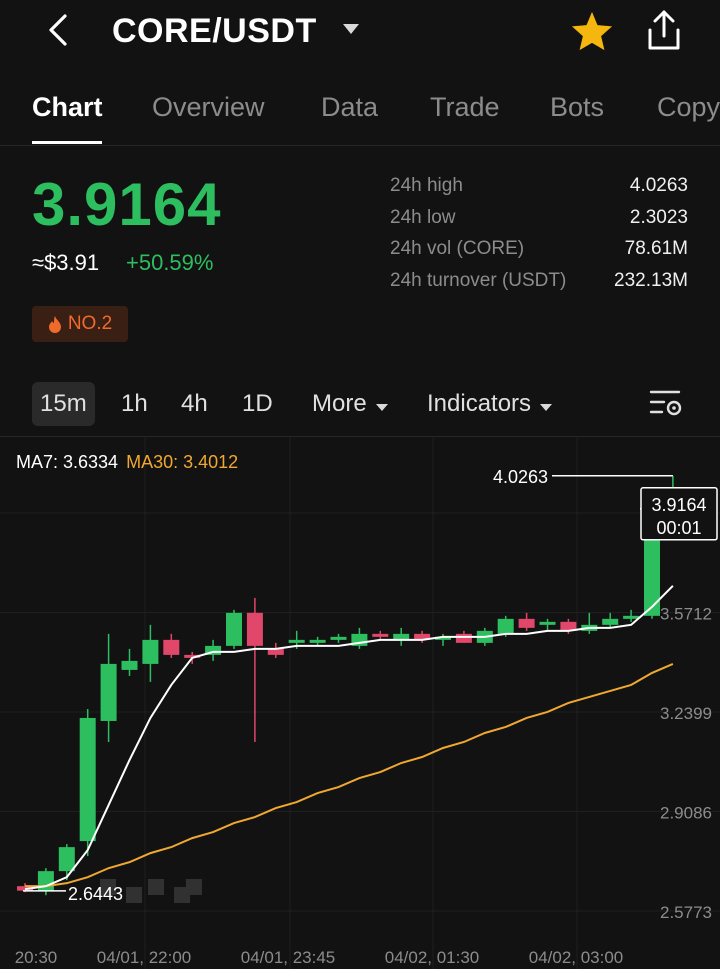  I want to click on last-price-tag: 3.9164, so click(678, 505).